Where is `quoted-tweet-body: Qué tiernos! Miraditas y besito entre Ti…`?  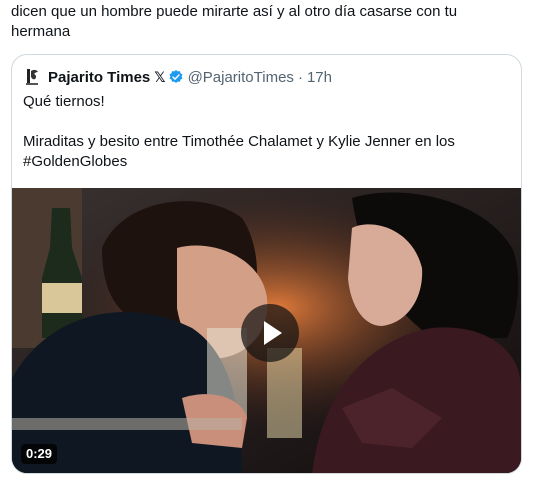 quoted-tweet-body: Qué tiernos! Miraditas y besito entre Ti… is located at coordinates (265, 132).